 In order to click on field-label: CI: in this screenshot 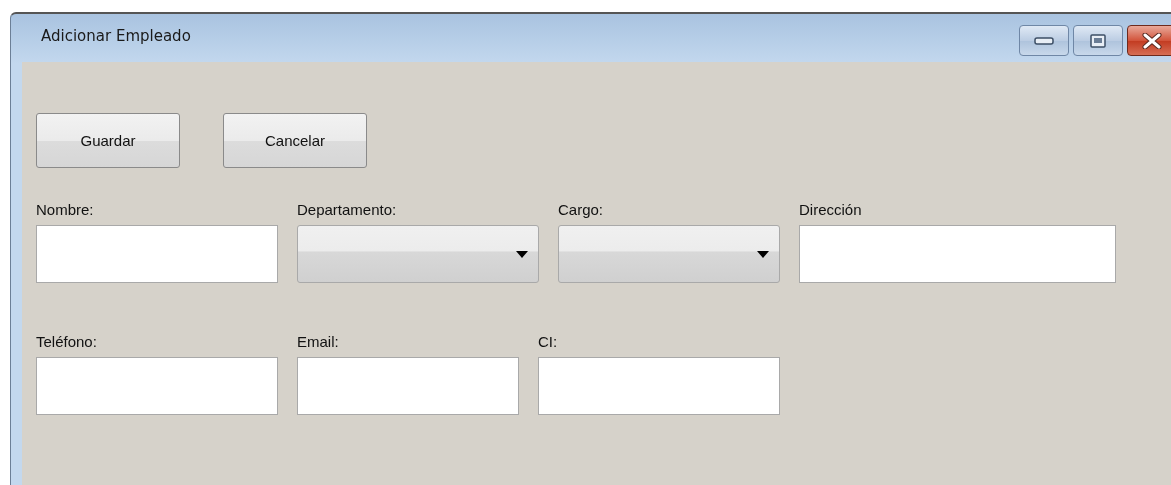, I will do `click(548, 342)`.